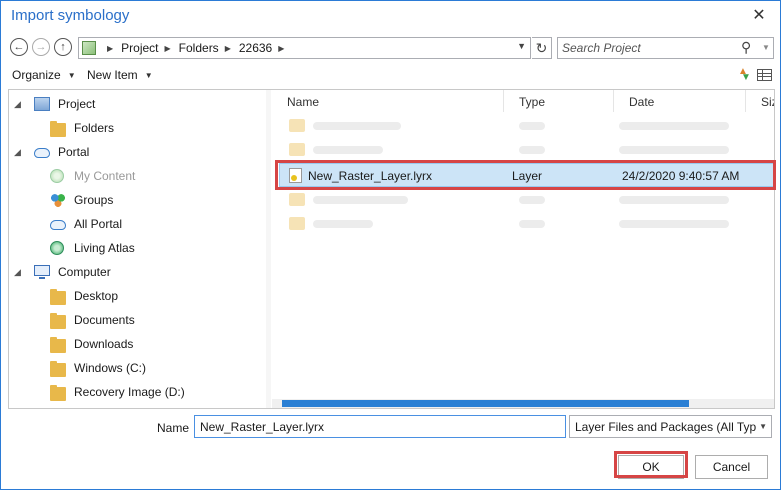 The height and width of the screenshot is (490, 781). Describe the element at coordinates (137, 320) in the screenshot. I see `tree-item-documents: Documents` at that location.